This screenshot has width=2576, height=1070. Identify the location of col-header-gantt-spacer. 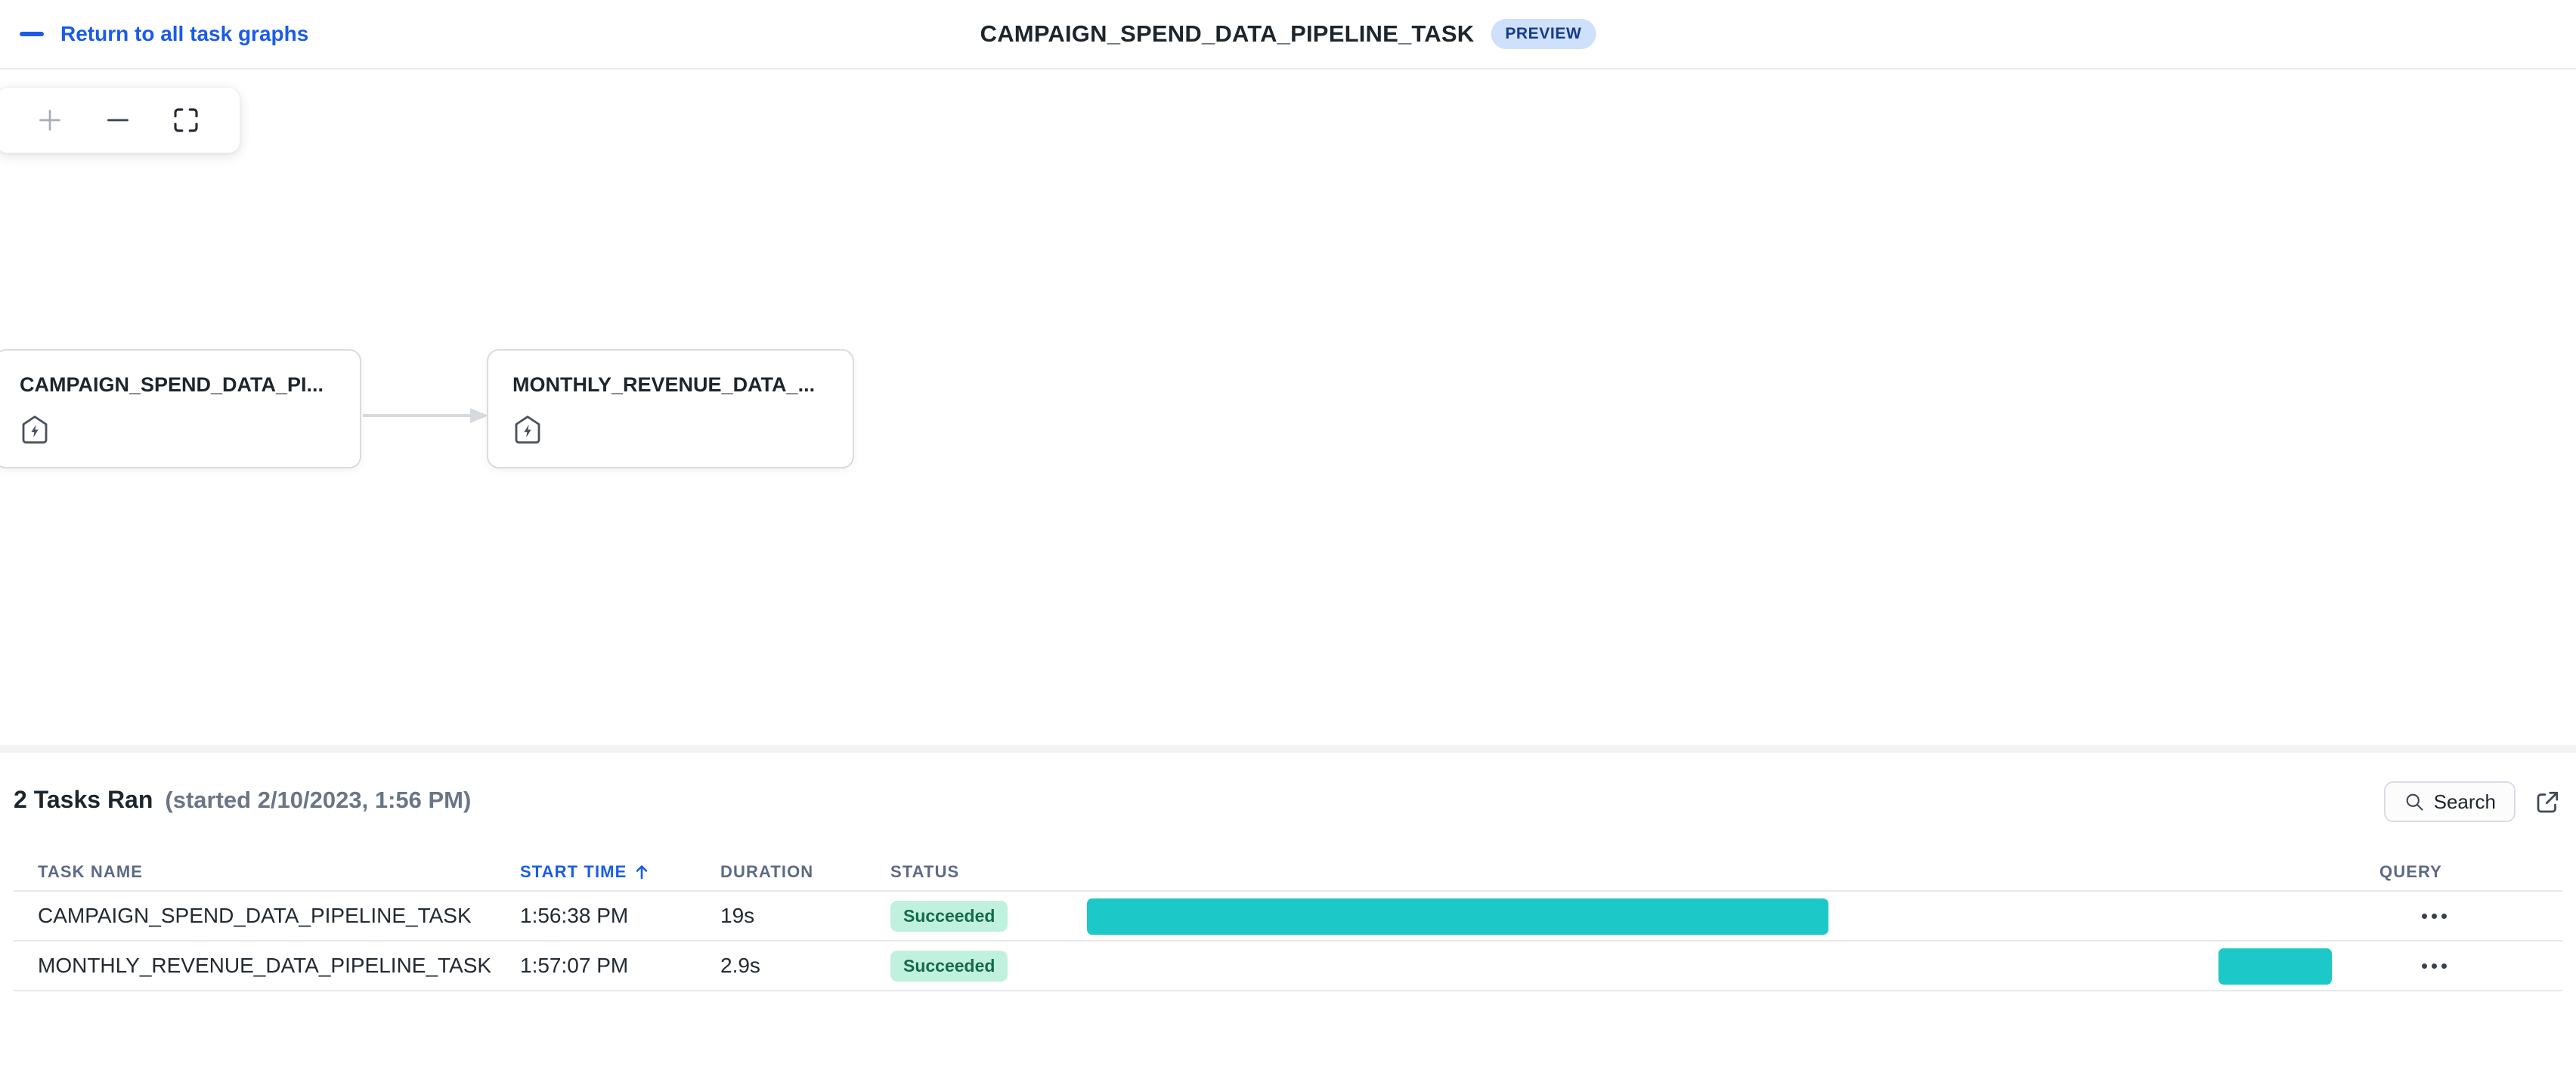
(1711, 872).